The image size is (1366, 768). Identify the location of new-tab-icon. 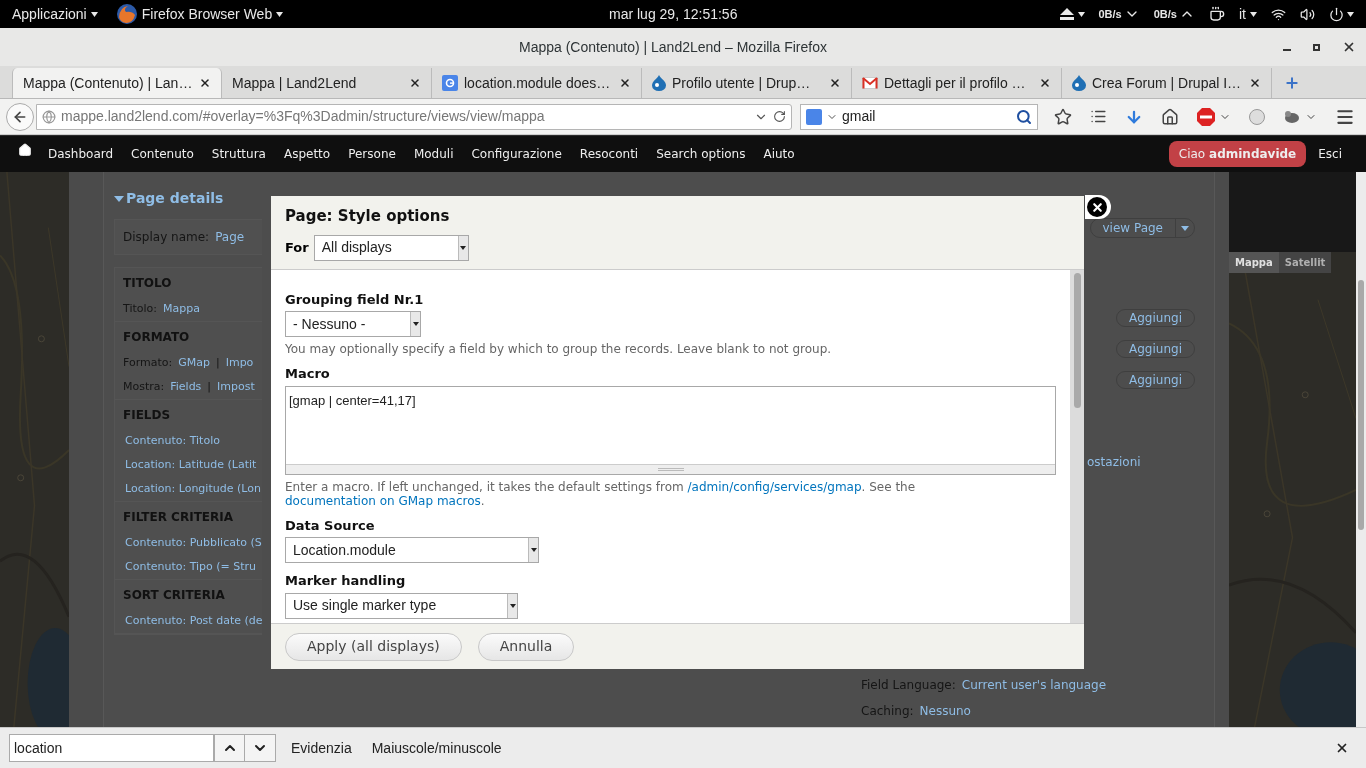
(1292, 83).